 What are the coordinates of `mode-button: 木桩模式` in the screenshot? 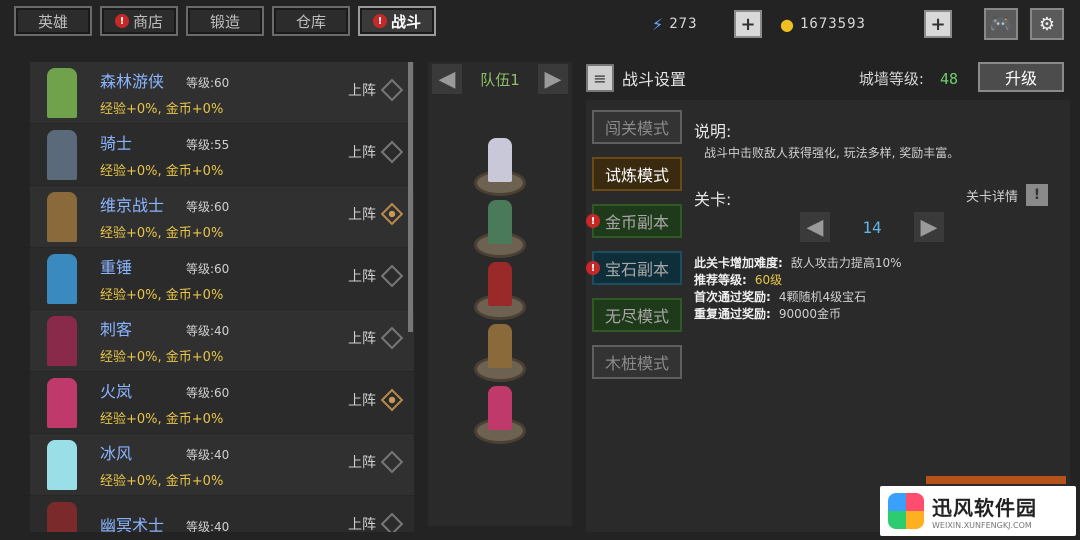 It's located at (637, 362).